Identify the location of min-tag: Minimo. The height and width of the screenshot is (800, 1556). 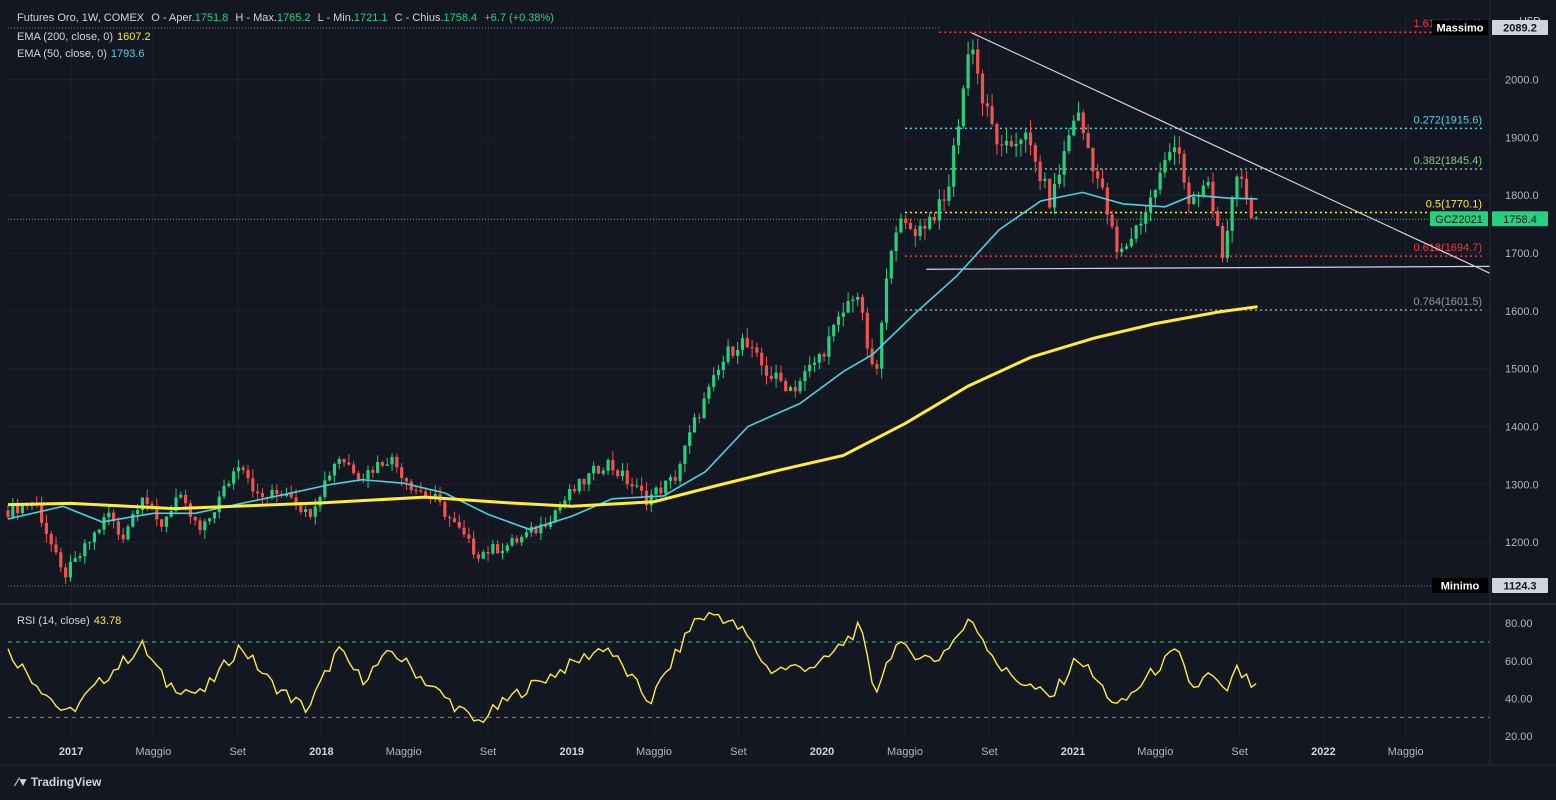
(1460, 586).